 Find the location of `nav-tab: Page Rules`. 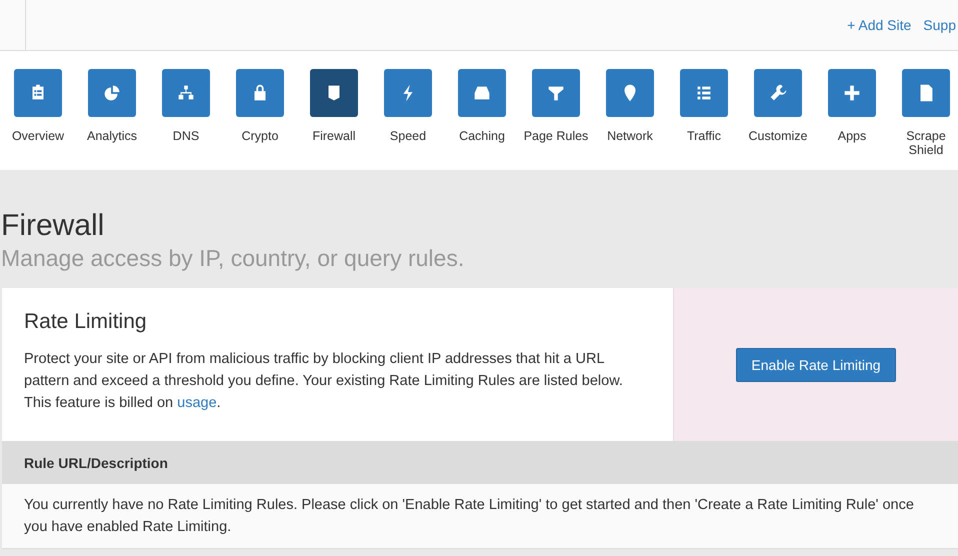

nav-tab: Page Rules is located at coordinates (556, 110).